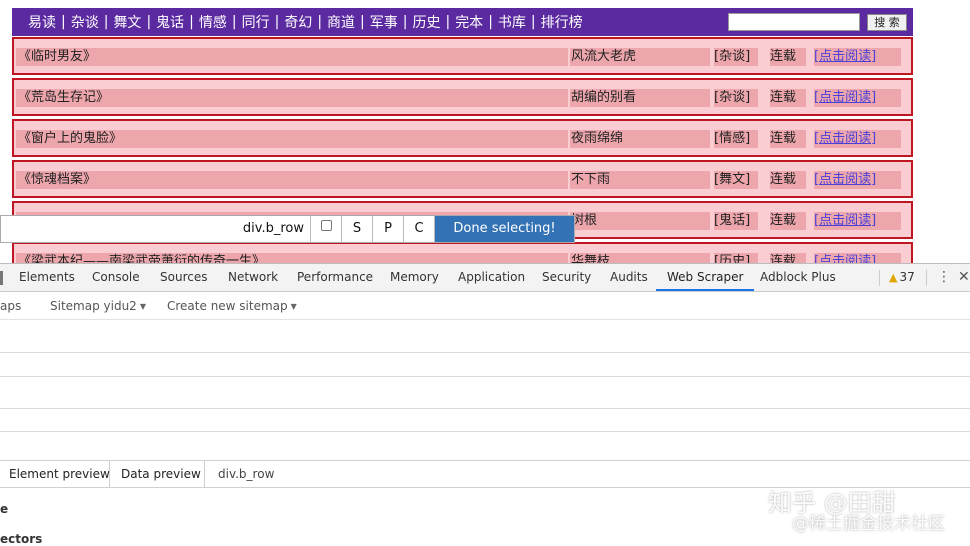  What do you see at coordinates (469, 22) in the screenshot?
I see `nav-link: 完本` at bounding box center [469, 22].